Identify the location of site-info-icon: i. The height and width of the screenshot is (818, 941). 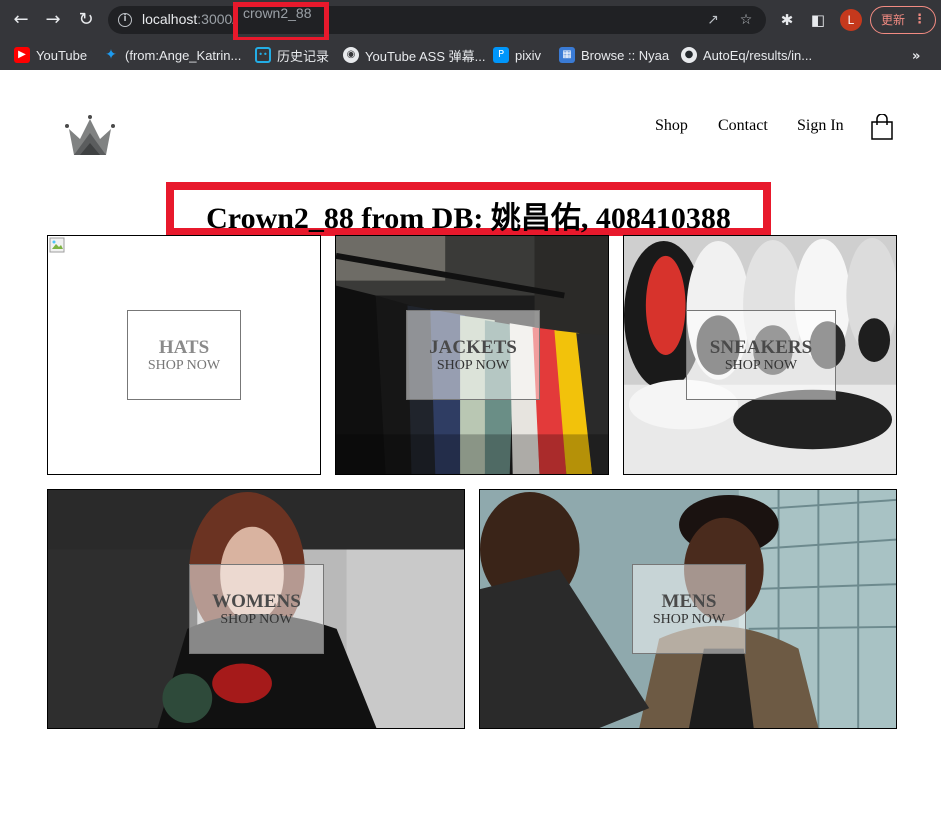
(125, 20).